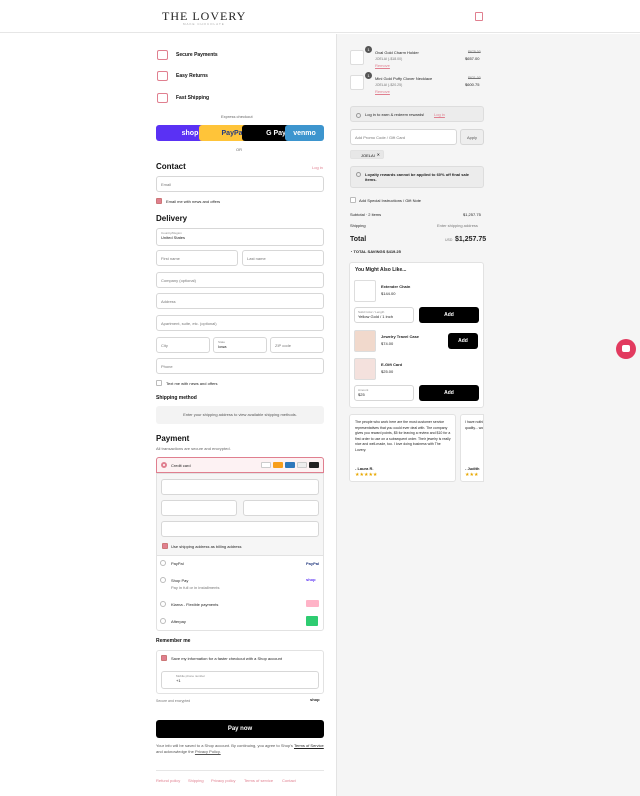 This screenshot has height=796, width=640. Describe the element at coordinates (366, 475) in the screenshot. I see `star-rating: ★★★★★` at that location.